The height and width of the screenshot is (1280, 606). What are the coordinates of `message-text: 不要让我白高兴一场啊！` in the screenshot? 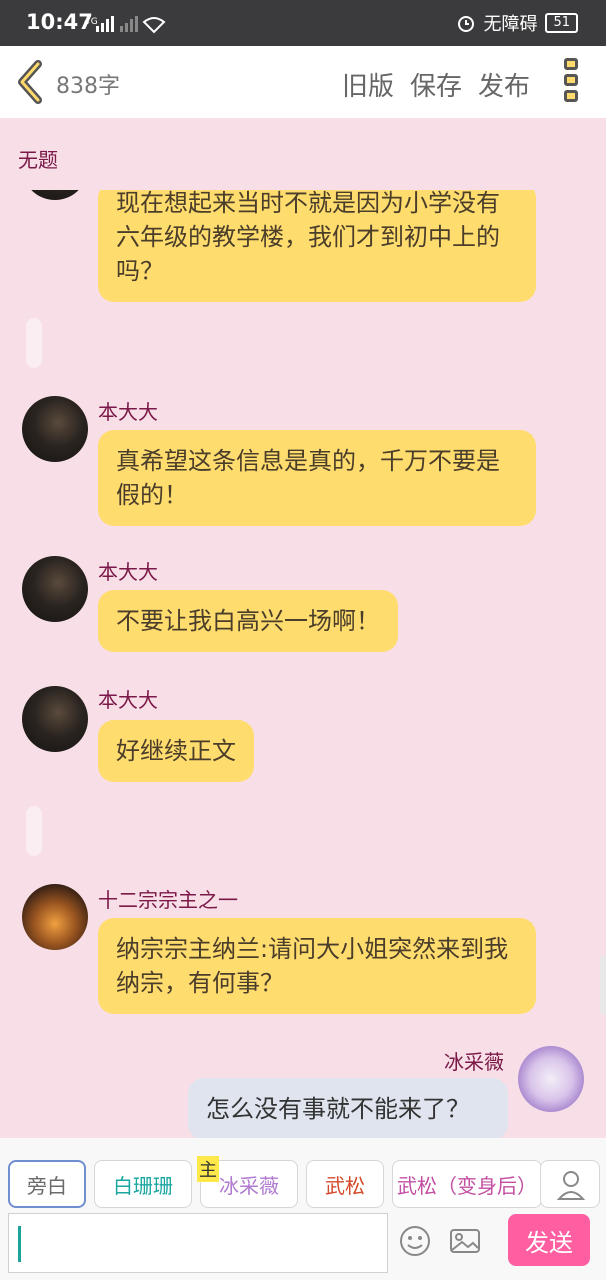 It's located at (248, 621).